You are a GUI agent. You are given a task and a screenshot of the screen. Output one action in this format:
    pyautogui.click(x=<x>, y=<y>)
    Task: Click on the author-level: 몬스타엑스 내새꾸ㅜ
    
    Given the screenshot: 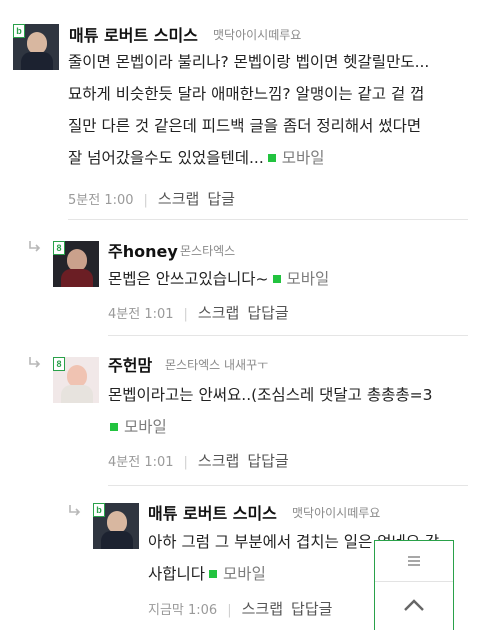 What is the action you would take?
    pyautogui.click(x=217, y=365)
    